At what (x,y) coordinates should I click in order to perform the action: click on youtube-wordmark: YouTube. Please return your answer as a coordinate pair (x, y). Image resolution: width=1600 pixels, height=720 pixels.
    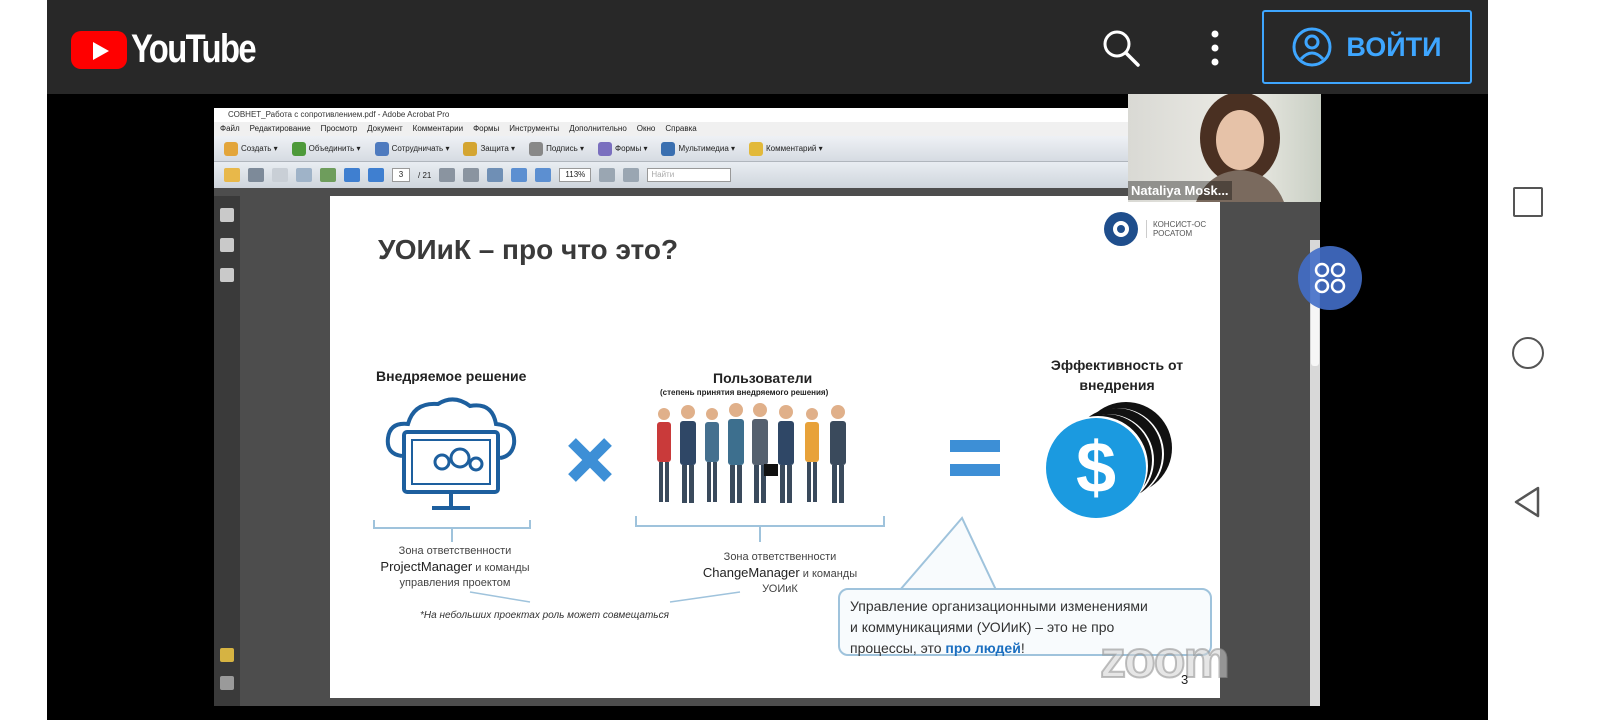
    Looking at the image, I should click on (194, 49).